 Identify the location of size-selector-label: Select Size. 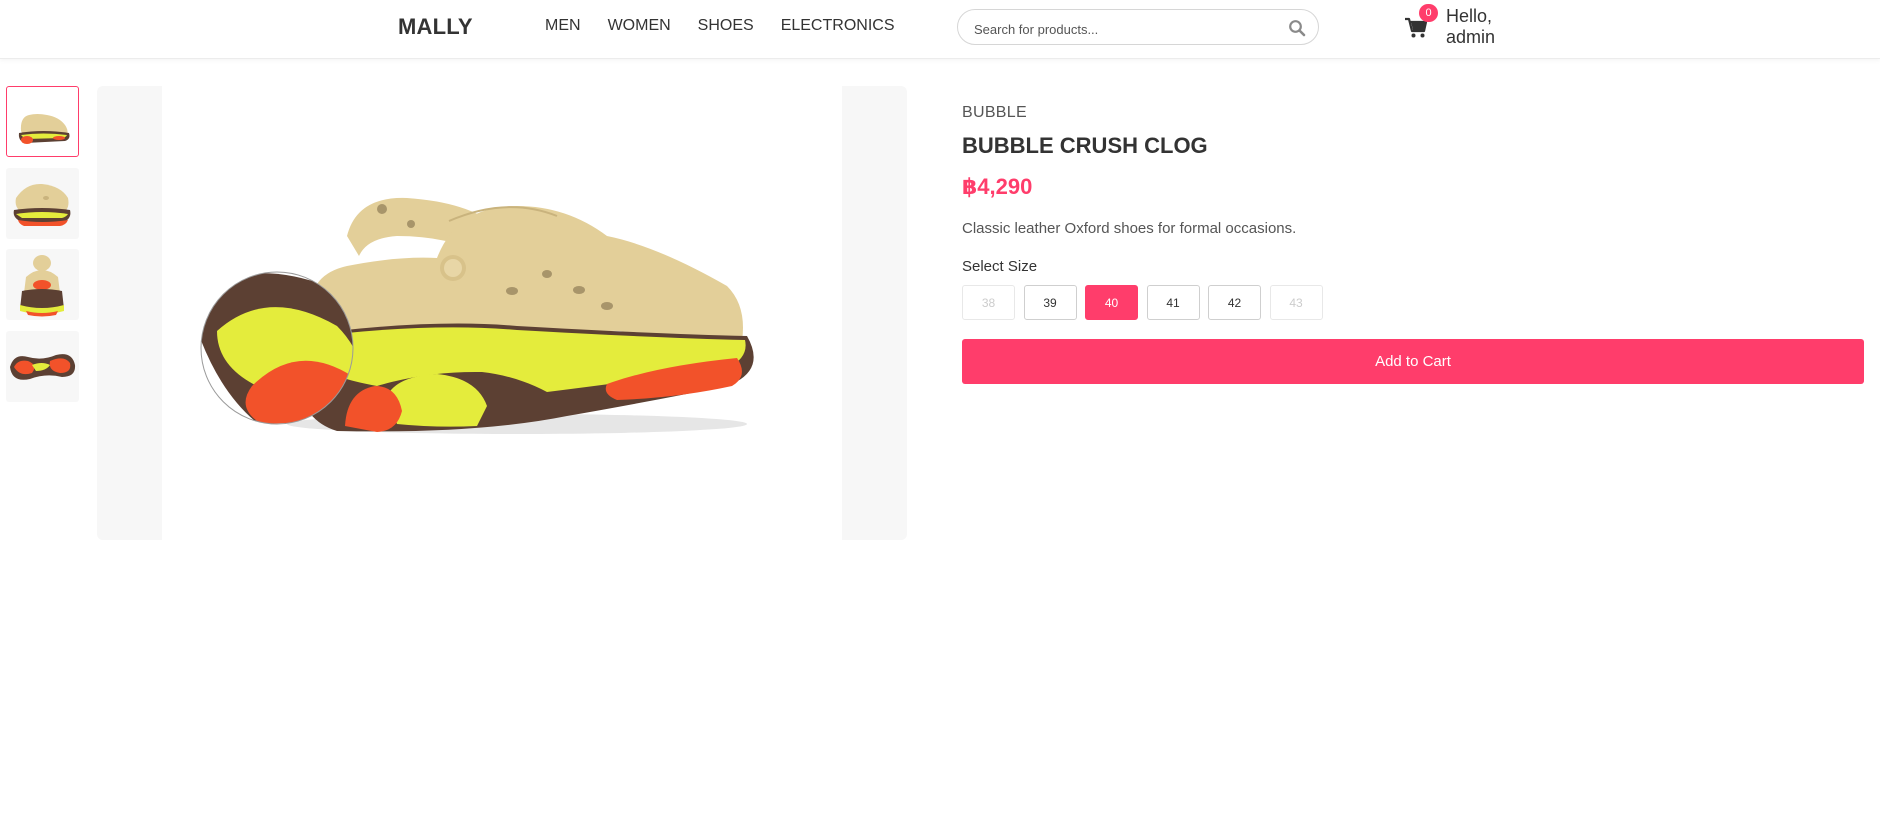
(1000, 266).